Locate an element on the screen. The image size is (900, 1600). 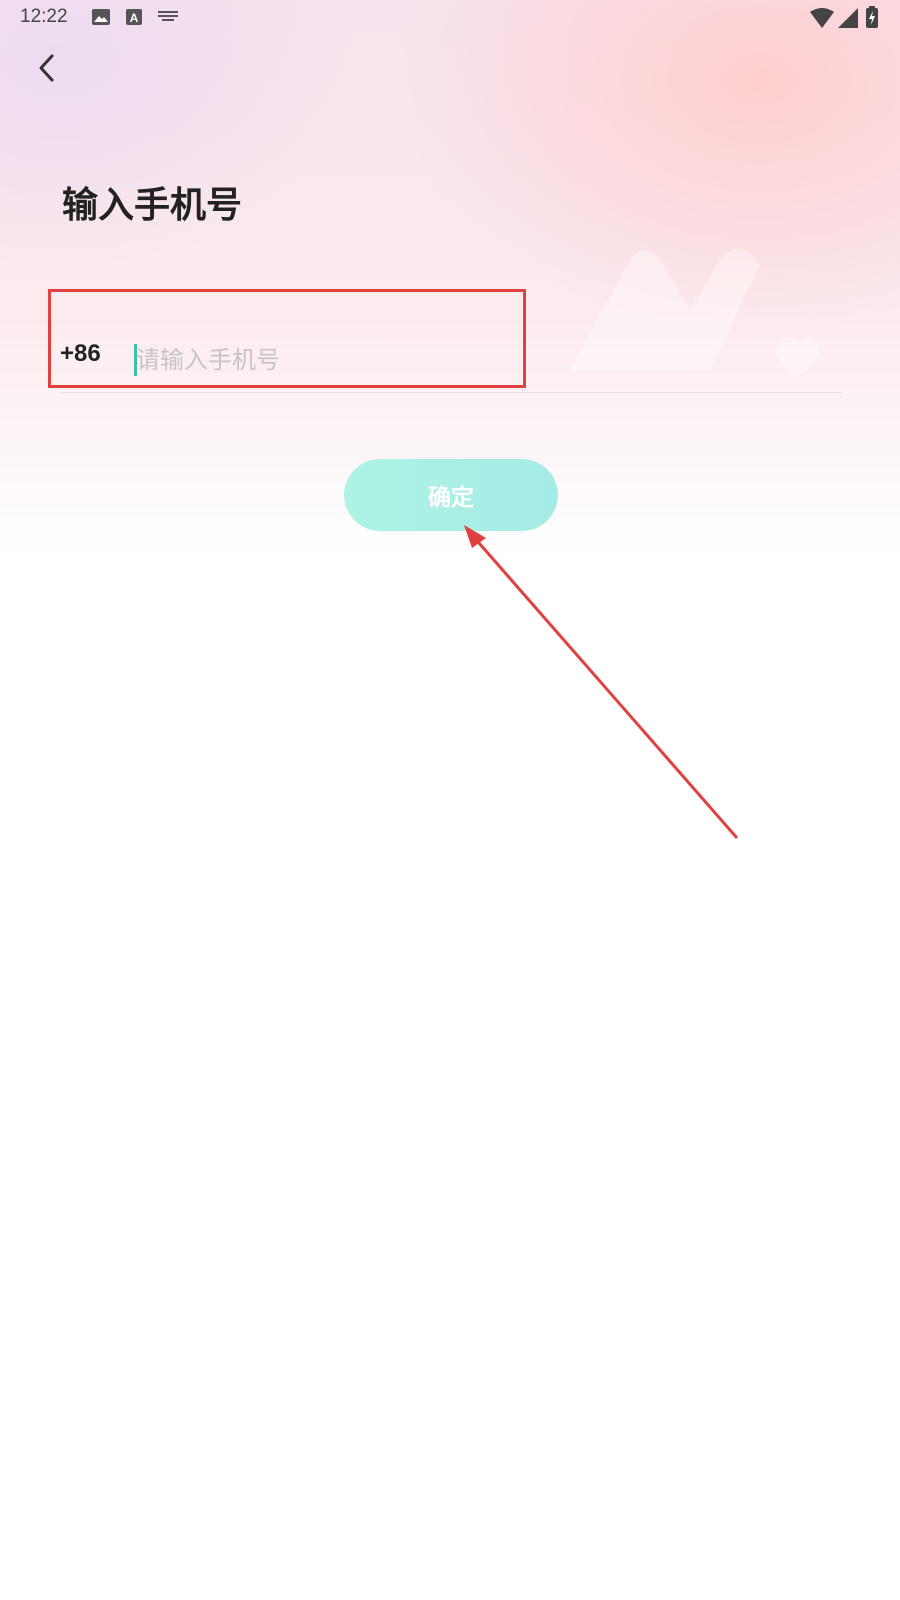
page-title: 输入手机号 is located at coordinates (152, 205).